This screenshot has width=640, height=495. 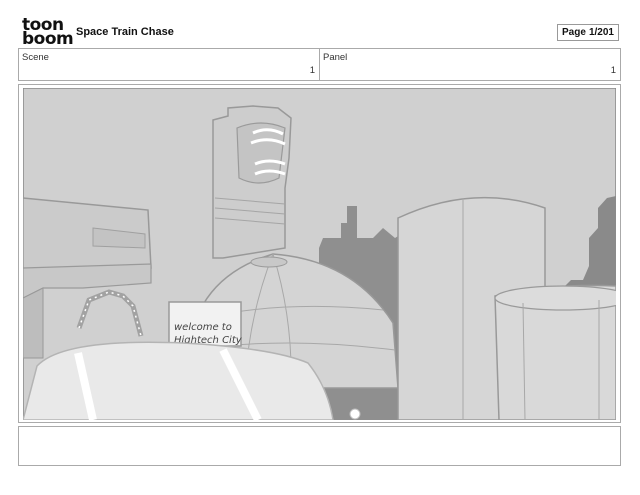 What do you see at coordinates (355, 414) in the screenshot?
I see `vehicle-light` at bounding box center [355, 414].